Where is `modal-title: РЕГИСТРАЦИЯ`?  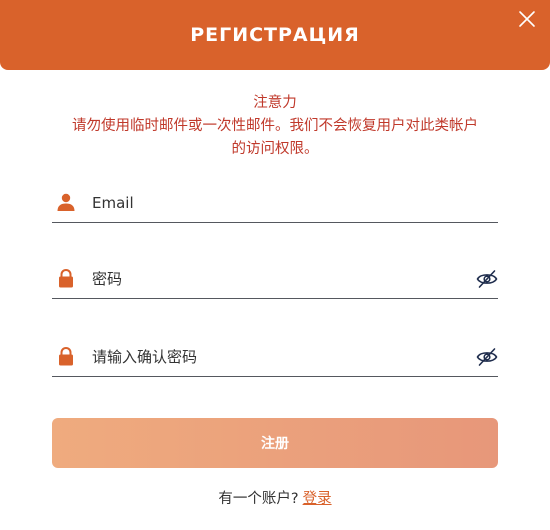 modal-title: РЕГИСТРАЦИЯ is located at coordinates (275, 35).